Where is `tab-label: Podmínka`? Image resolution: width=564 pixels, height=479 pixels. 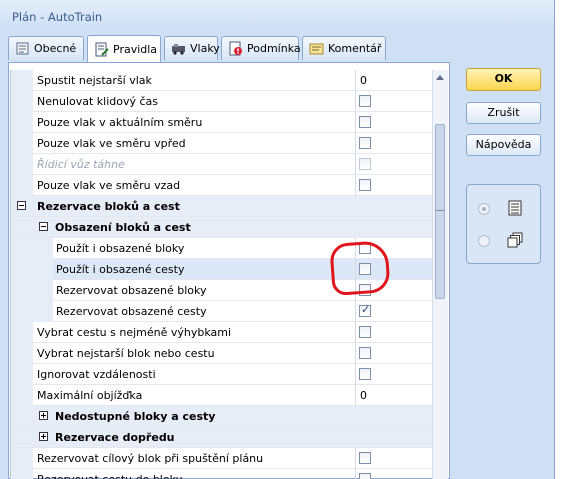
tab-label: Podmínka is located at coordinates (274, 48).